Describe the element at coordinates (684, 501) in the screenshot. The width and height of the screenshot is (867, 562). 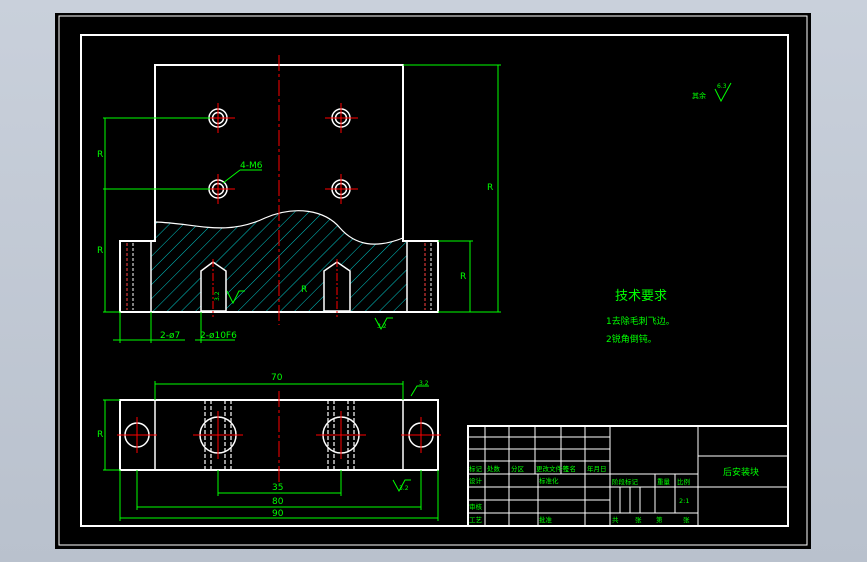
I see `tb-scale-value: 2:1` at that location.